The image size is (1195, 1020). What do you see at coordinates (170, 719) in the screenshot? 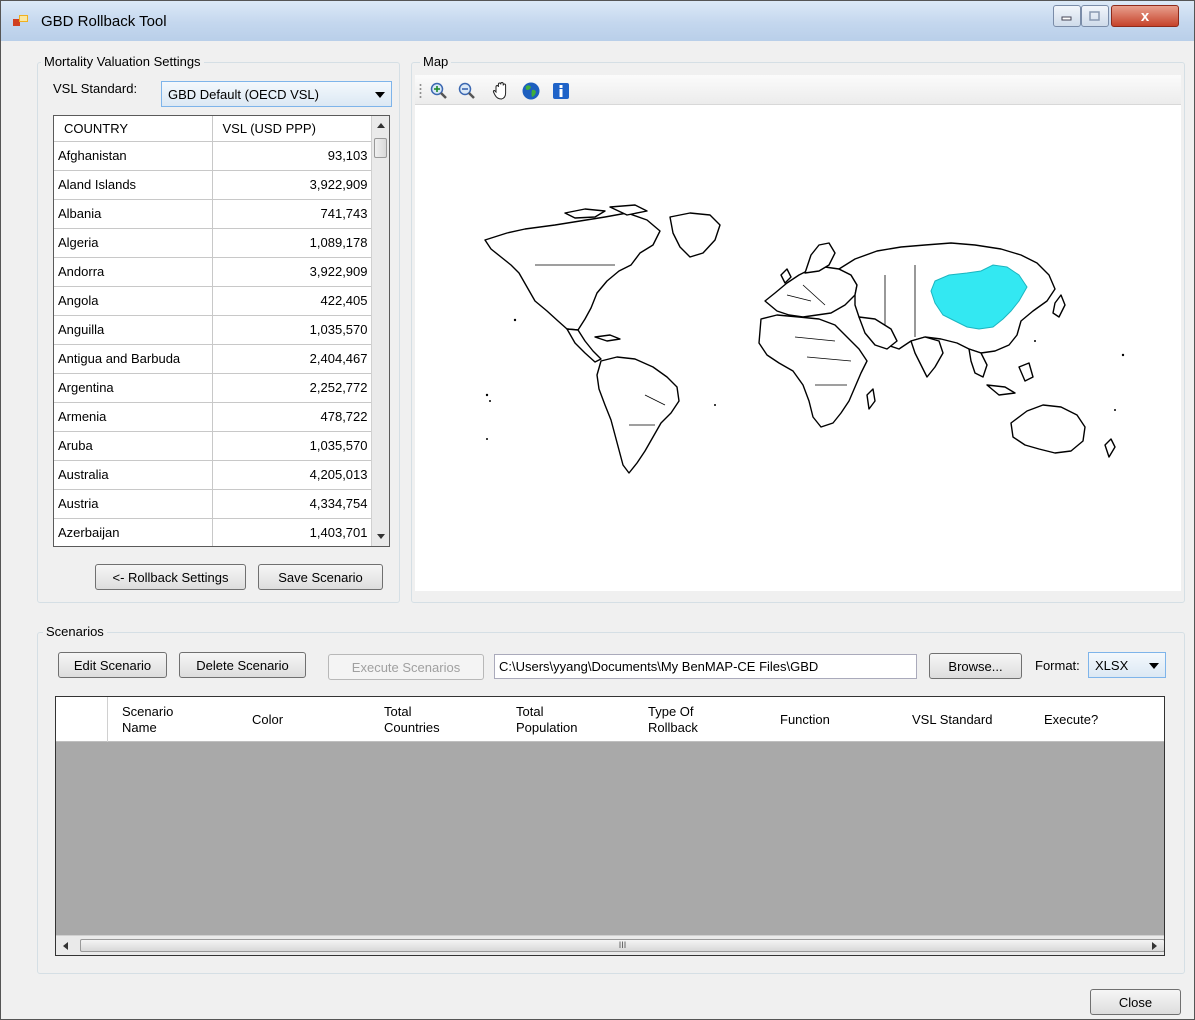
I see `column-header-scenario-name: Scenario Name` at bounding box center [170, 719].